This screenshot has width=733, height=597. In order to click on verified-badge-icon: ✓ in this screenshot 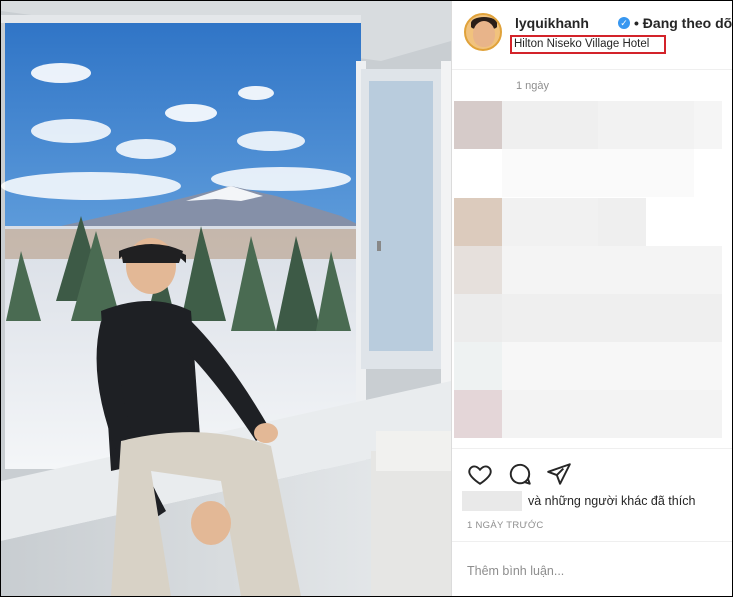, I will do `click(624, 23)`.